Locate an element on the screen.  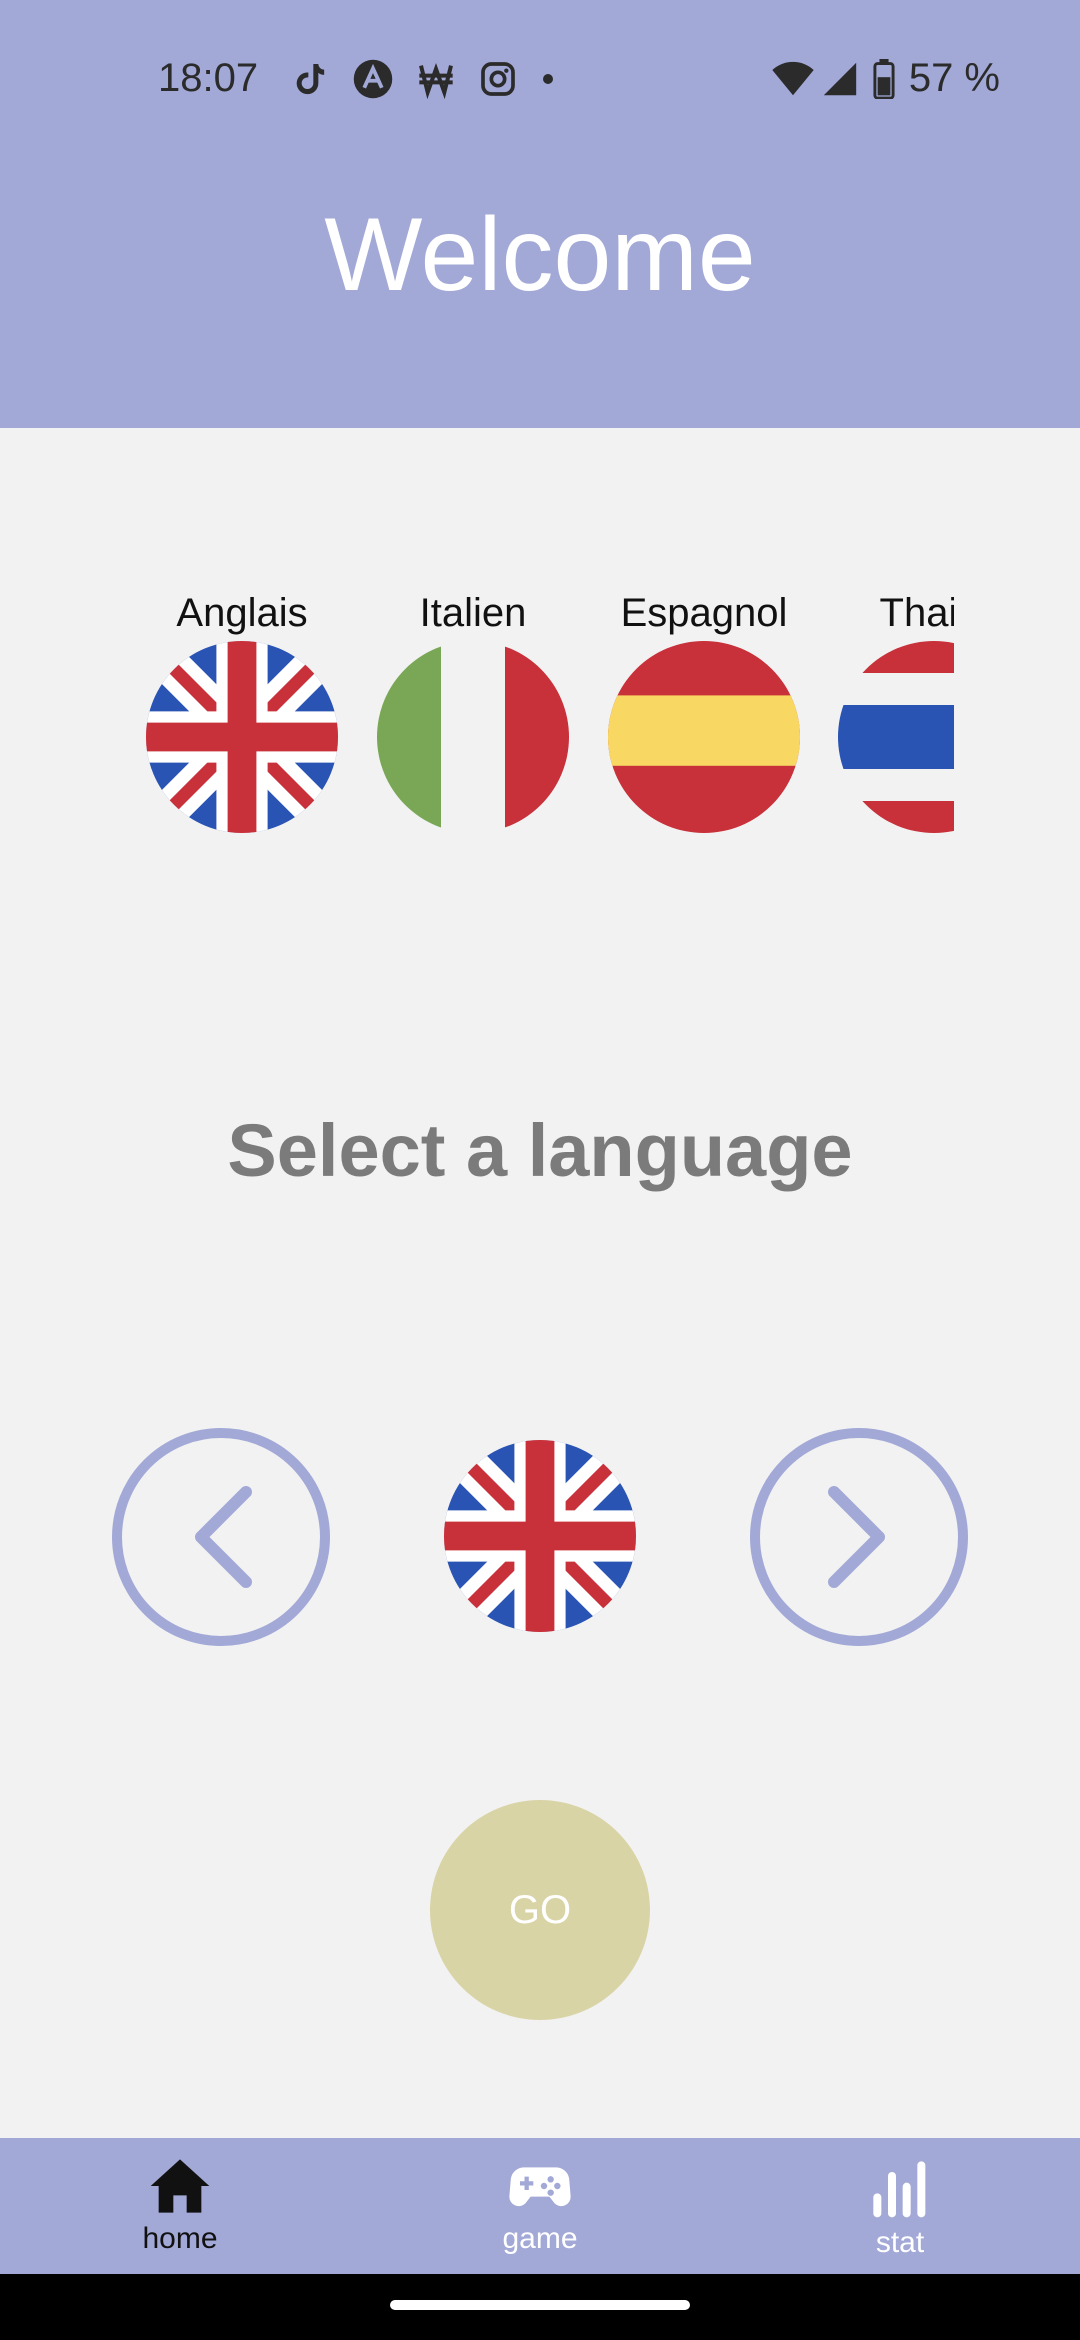
chevron-left-icon is located at coordinates (223, 1537).